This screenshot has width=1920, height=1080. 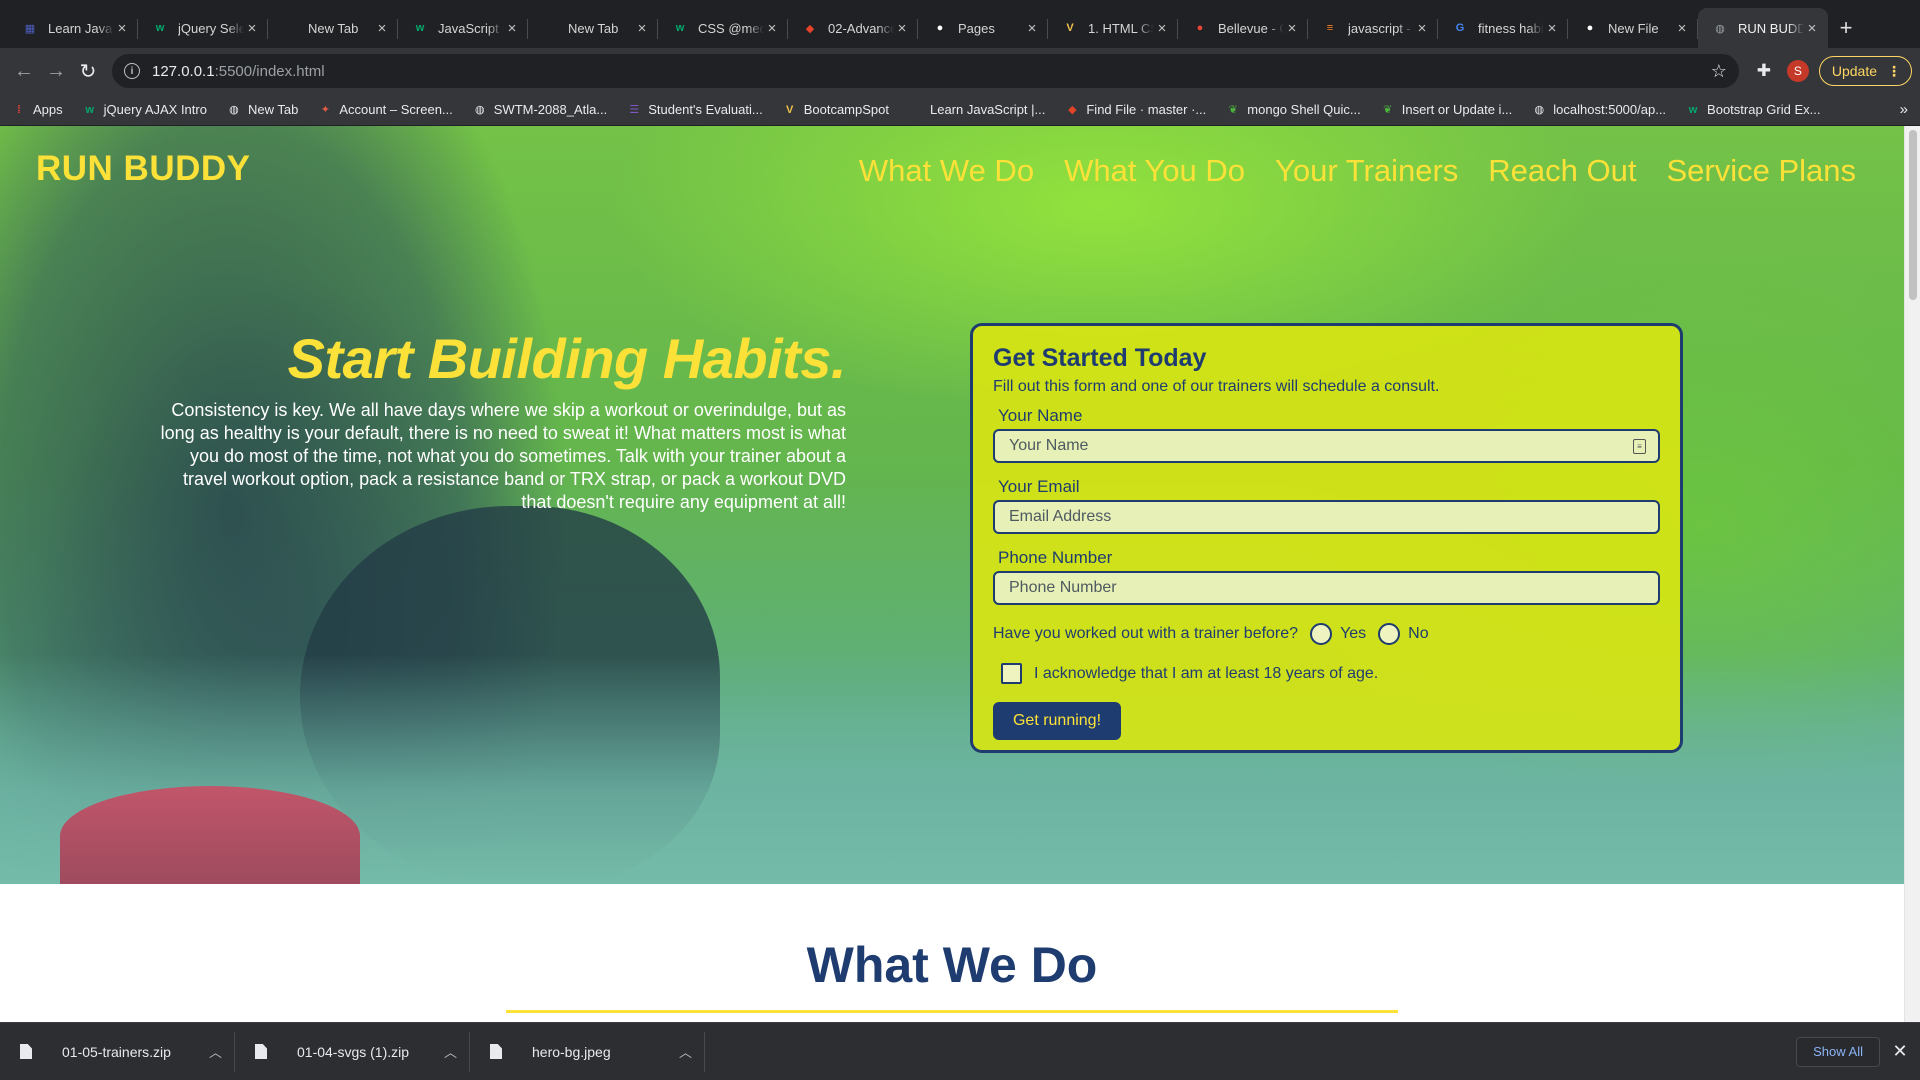 I want to click on gitlab-icon: ◆, so click(x=810, y=28).